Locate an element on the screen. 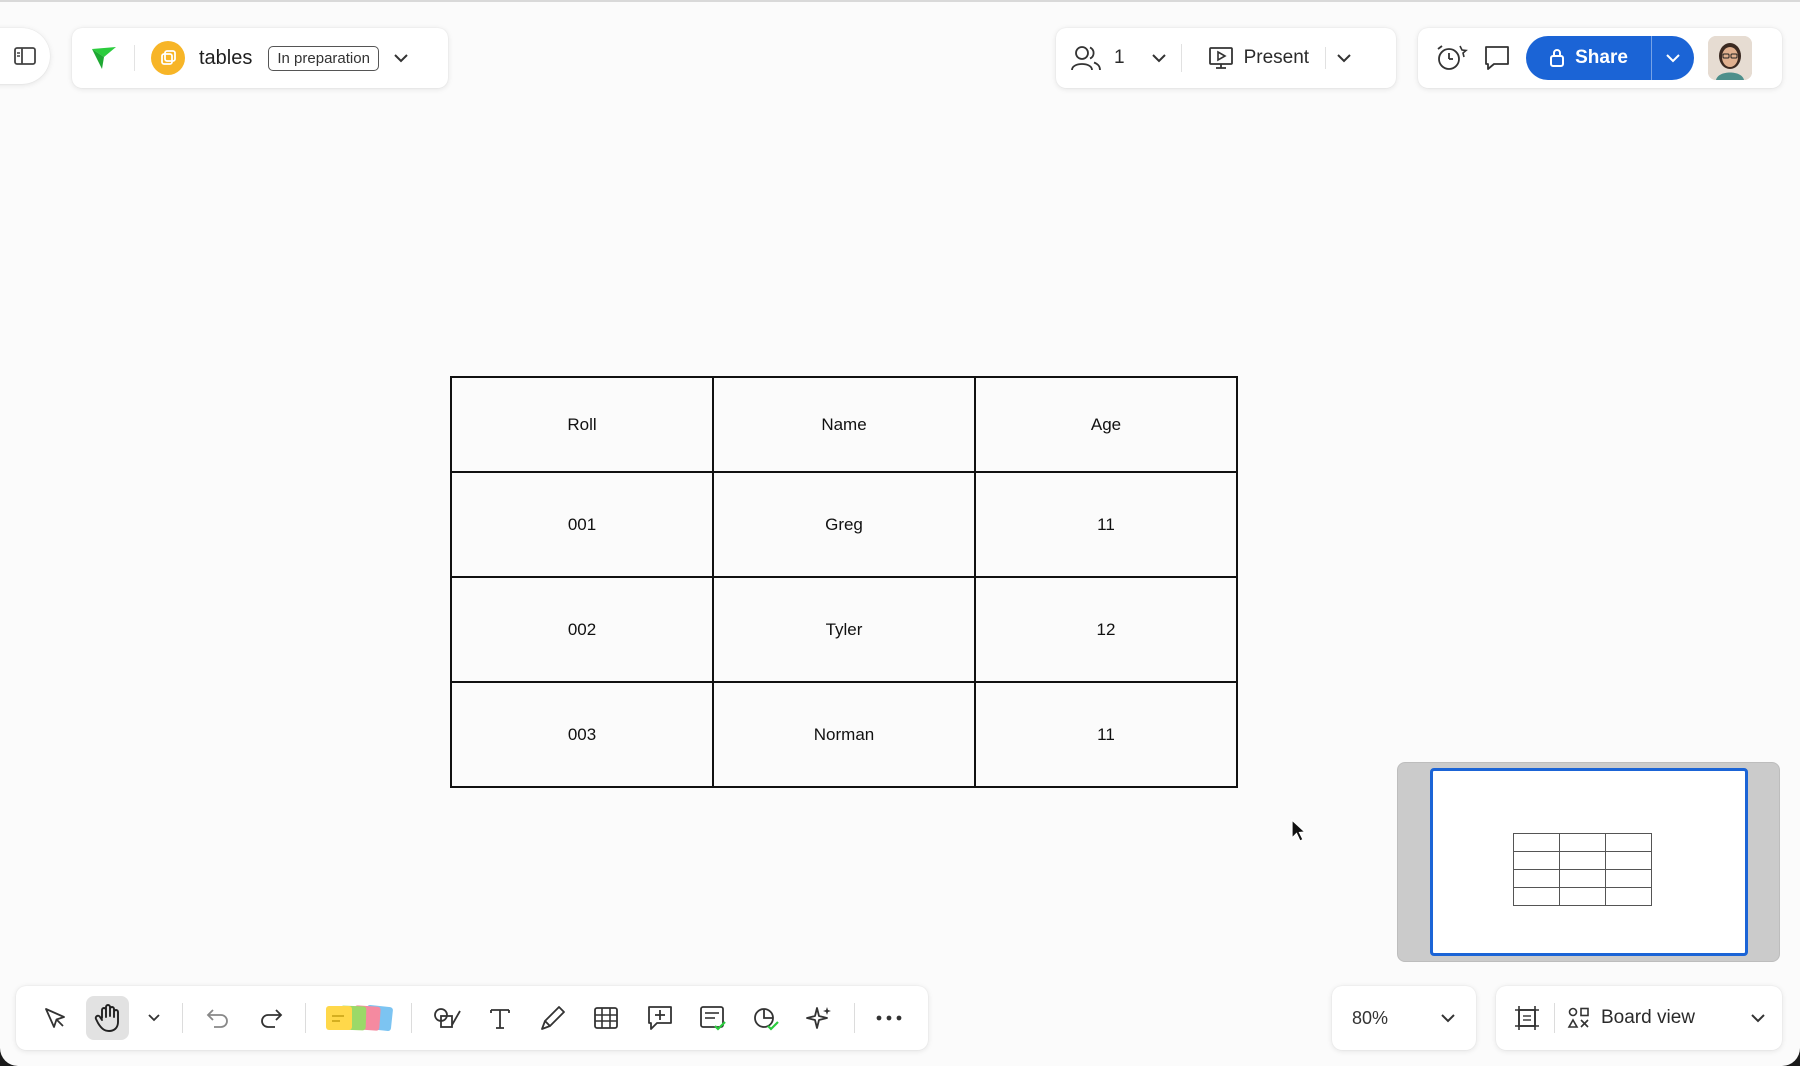  board-view-icon is located at coordinates (1579, 1018).